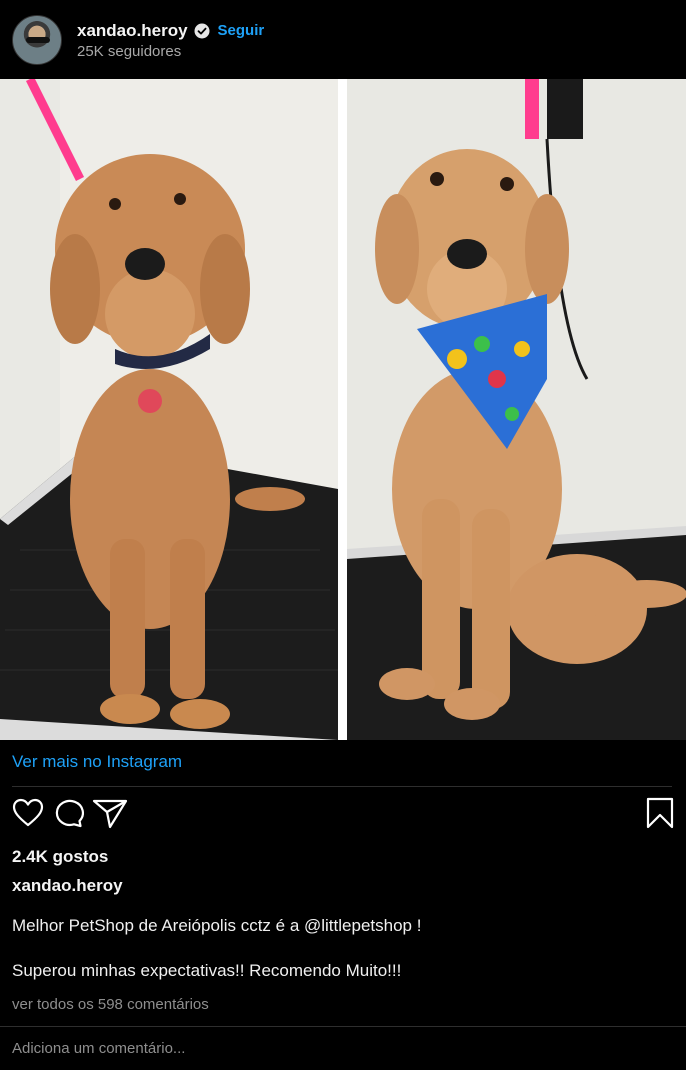 This screenshot has width=686, height=1070. I want to click on verified-badge-icon, so click(202, 30).